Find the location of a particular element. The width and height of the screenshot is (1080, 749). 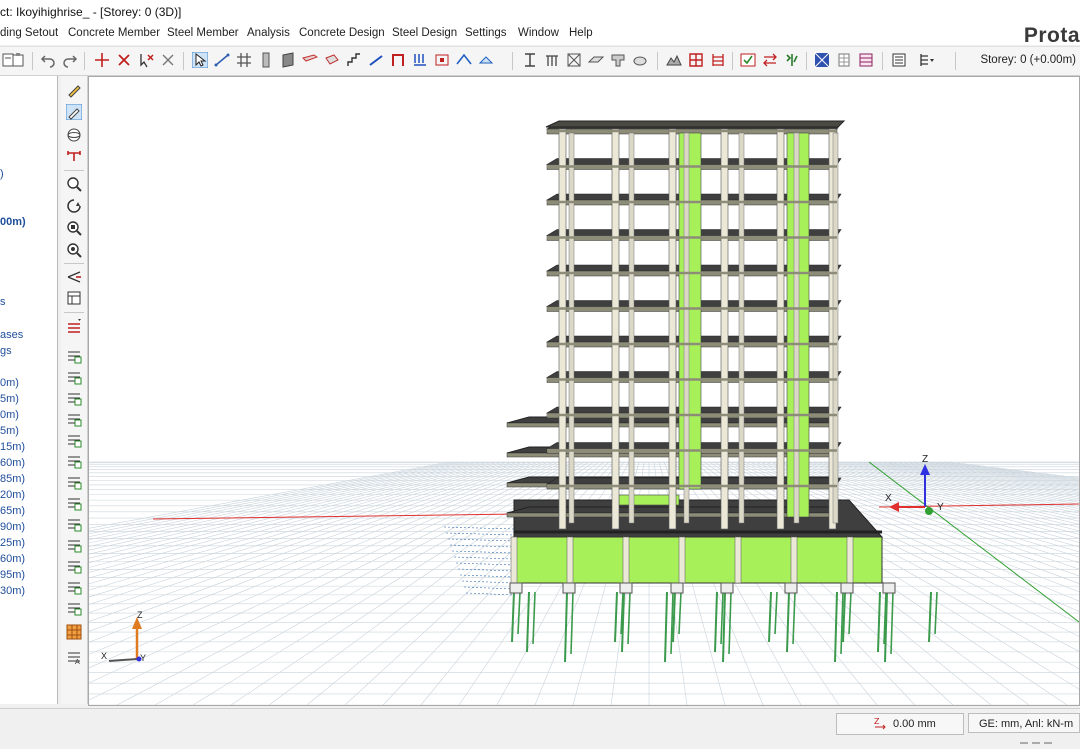

report-dropdown-icon is located at coordinates (926, 60).